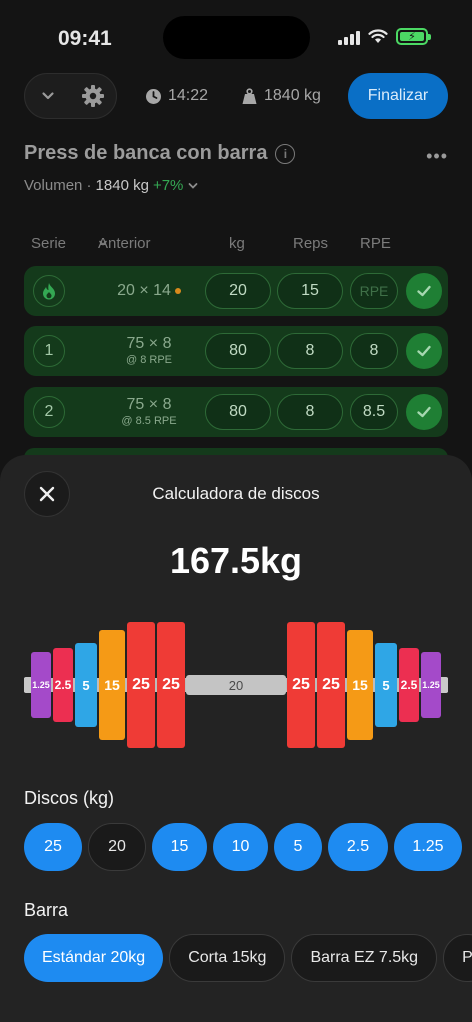 This screenshot has width=472, height=1022. I want to click on plate-right-1.25: 1.25, so click(431, 685).